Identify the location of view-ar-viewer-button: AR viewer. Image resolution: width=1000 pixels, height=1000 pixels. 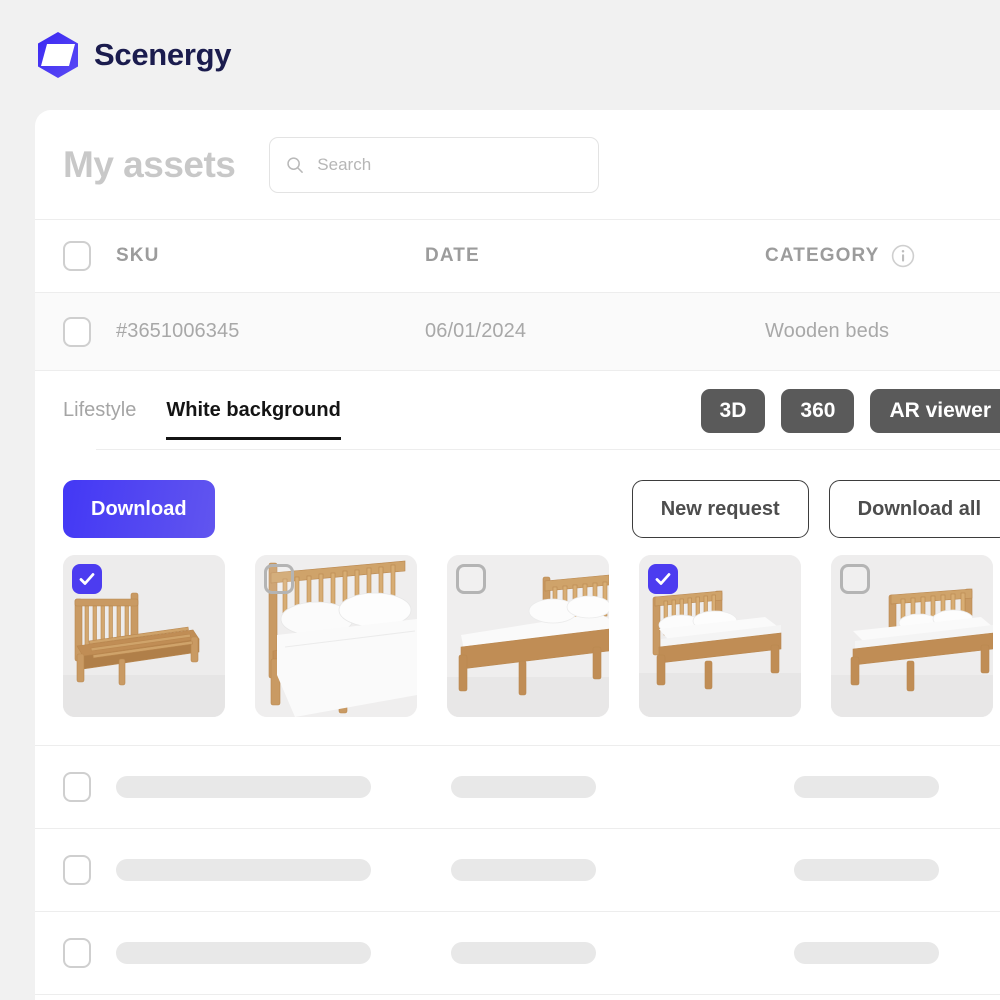
(935, 411).